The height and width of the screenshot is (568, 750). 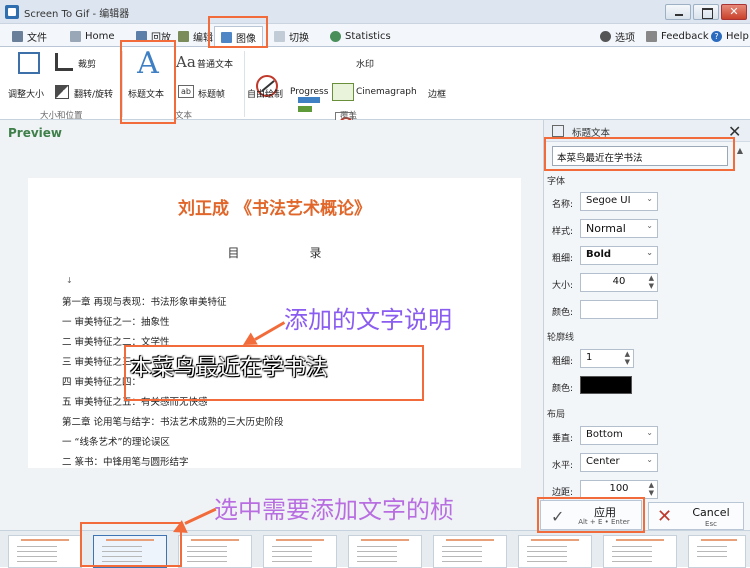 I want to click on preview-label: Preview, so click(x=35, y=133).